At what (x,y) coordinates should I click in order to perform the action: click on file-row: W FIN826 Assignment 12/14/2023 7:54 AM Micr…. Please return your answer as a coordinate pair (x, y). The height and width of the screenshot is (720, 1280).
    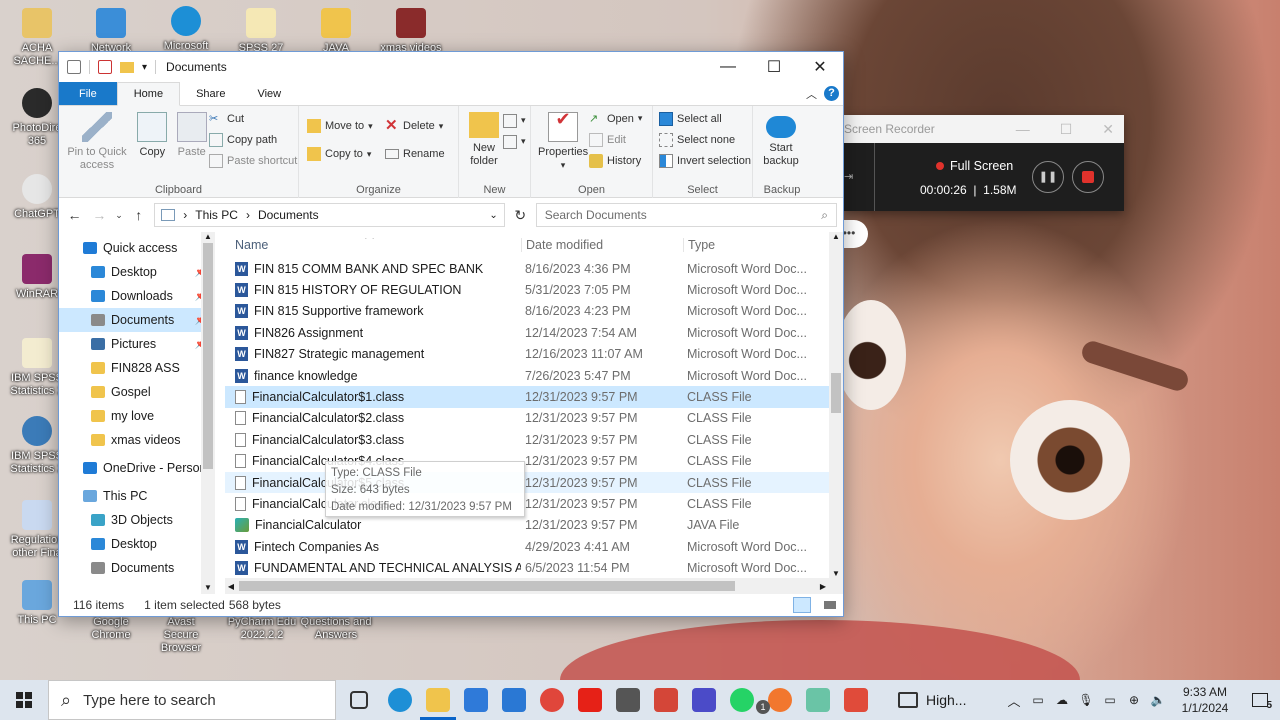
    Looking at the image, I should click on (527, 332).